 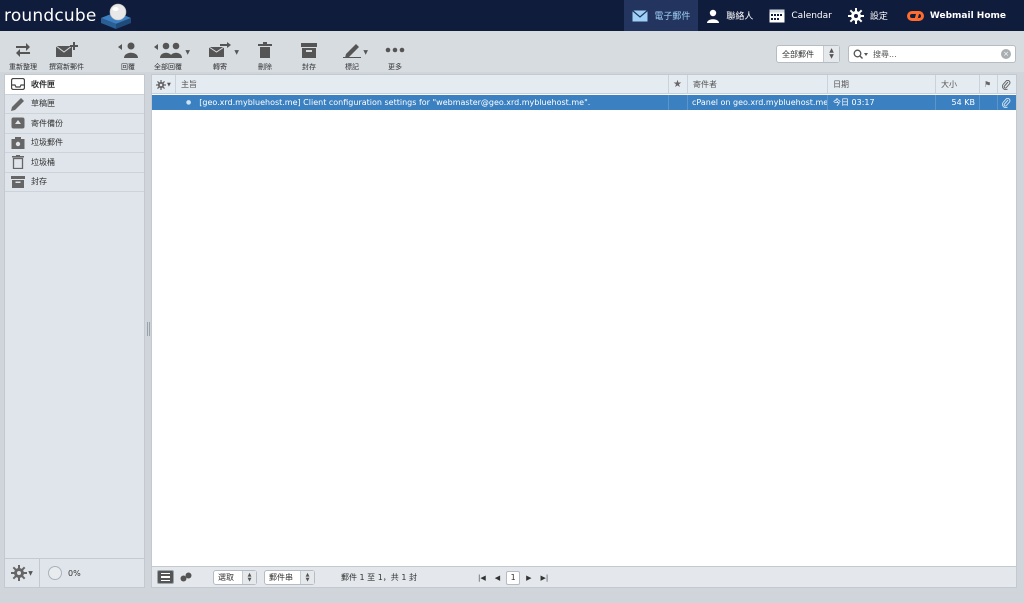 I want to click on delete-button: 刪除, so click(x=265, y=56).